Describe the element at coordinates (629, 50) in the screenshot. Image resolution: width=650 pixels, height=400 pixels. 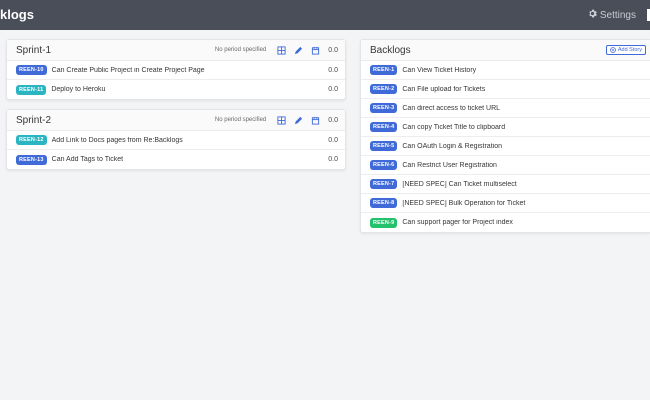
I see `add-story-label: Add Story` at that location.